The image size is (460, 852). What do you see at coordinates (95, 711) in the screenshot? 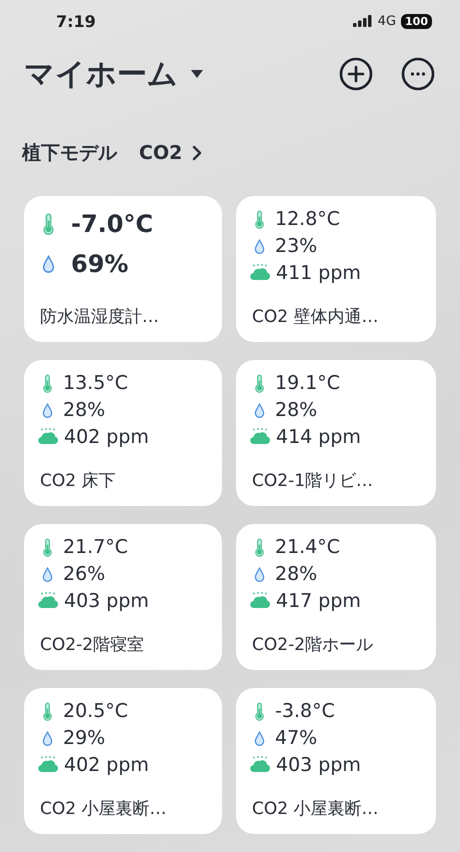
I see `temperature-value: 20.5°C` at bounding box center [95, 711].